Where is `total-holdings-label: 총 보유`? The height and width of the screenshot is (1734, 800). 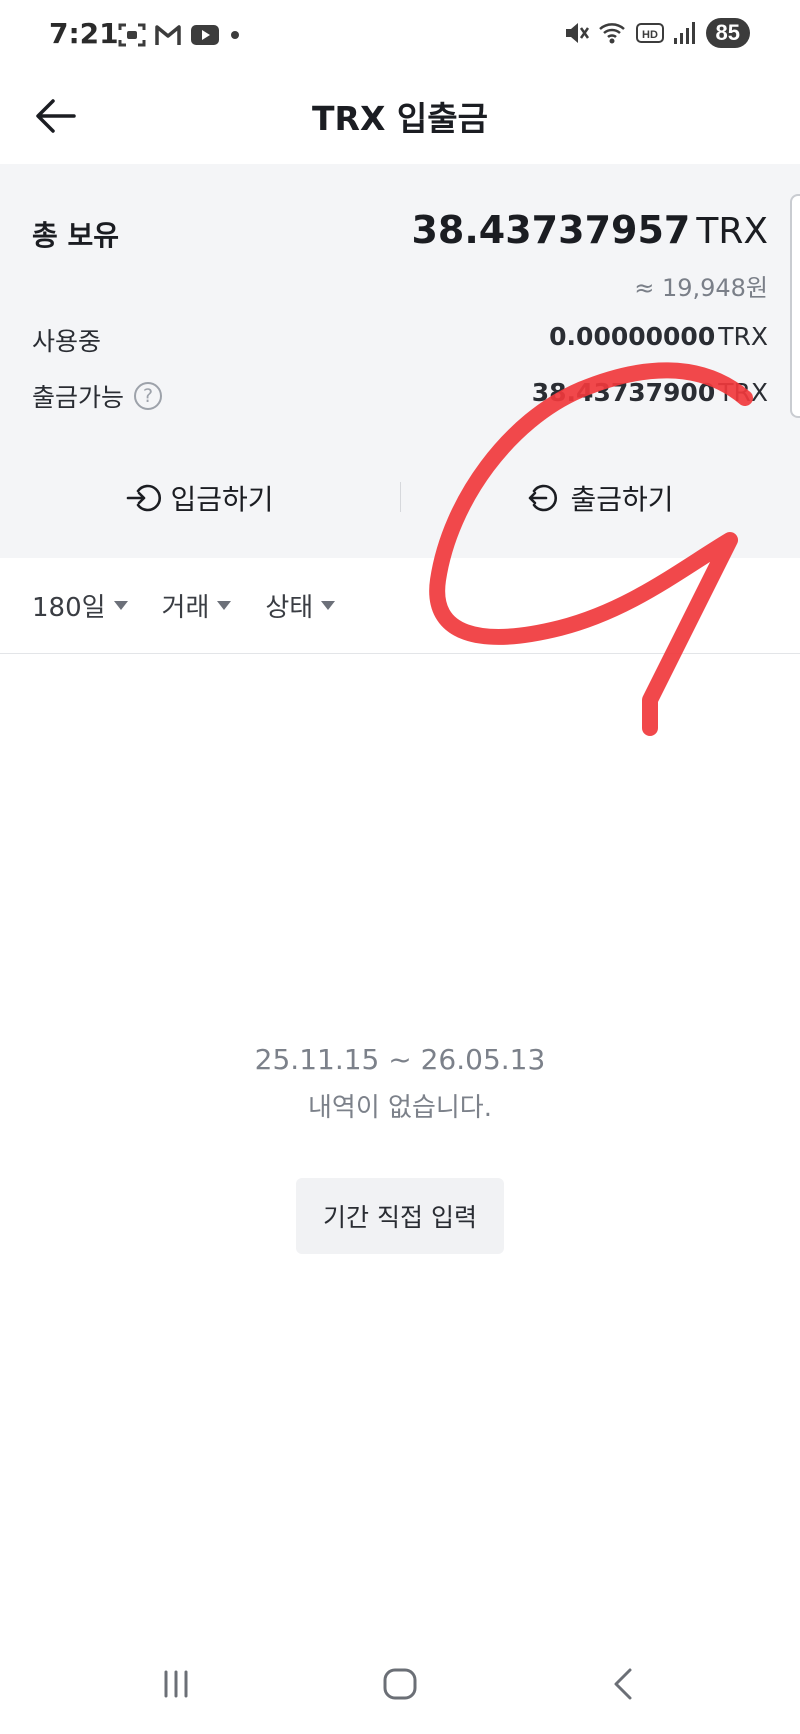 total-holdings-label: 총 보유 is located at coordinates (76, 235).